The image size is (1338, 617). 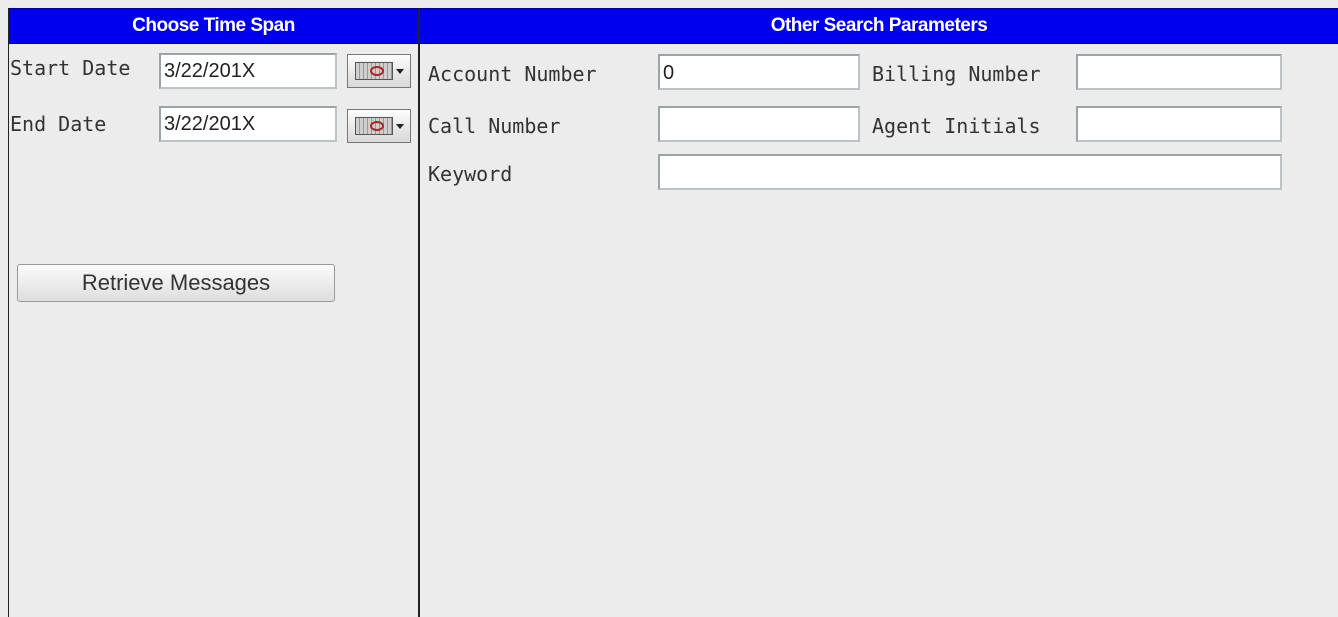 I want to click on search-parameters-header: Other Search Parameters, so click(x=879, y=26).